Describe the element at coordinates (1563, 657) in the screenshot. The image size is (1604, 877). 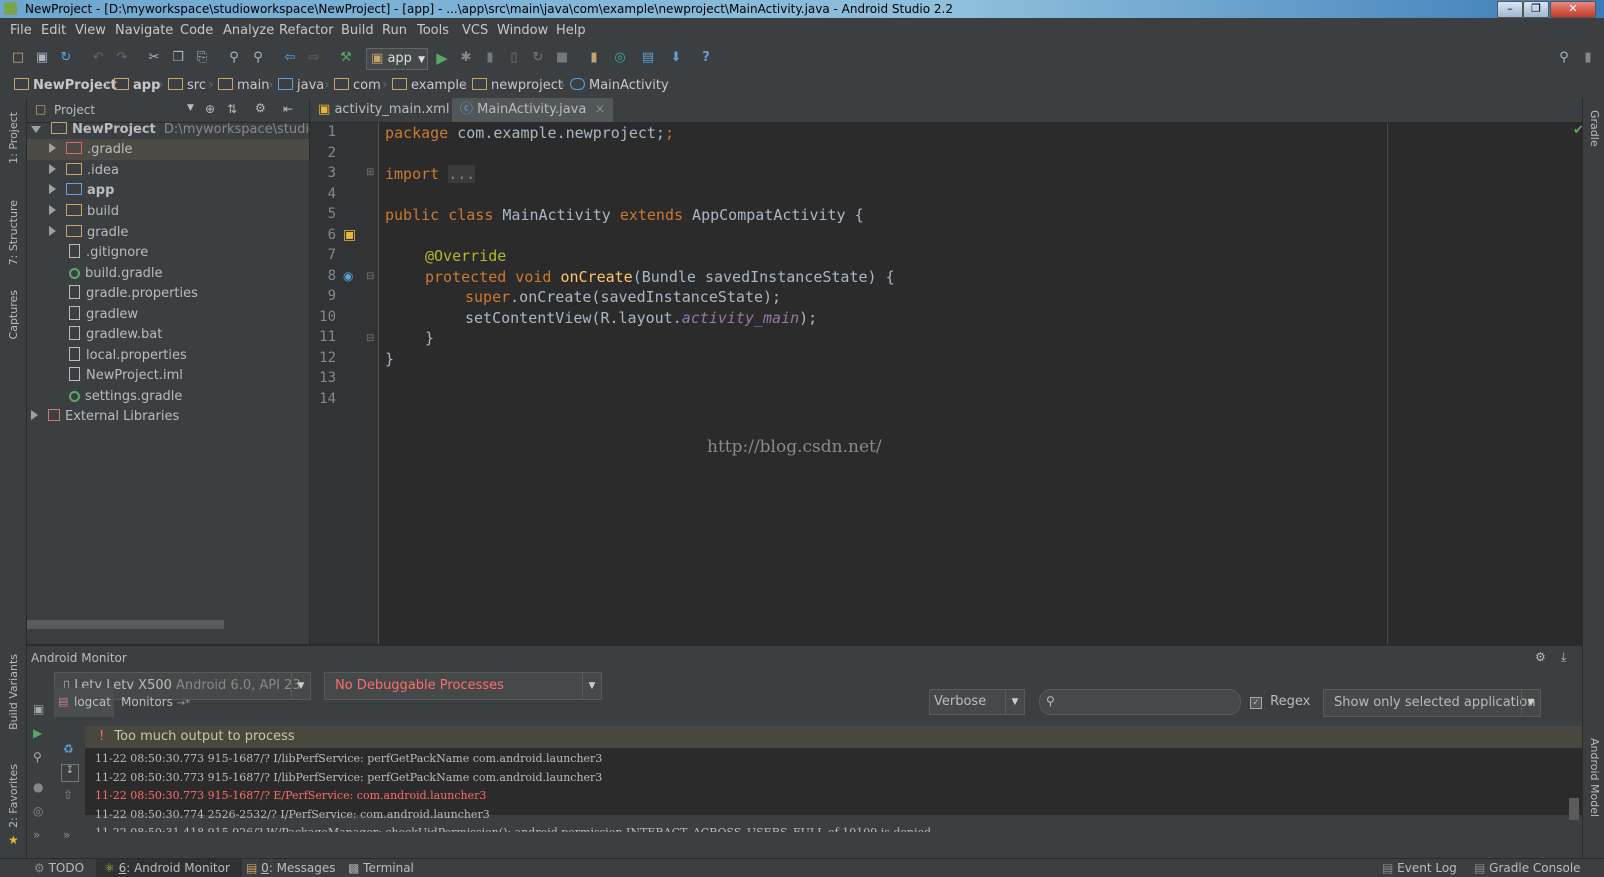
I see `hide-panel-icon: ⤓` at that location.